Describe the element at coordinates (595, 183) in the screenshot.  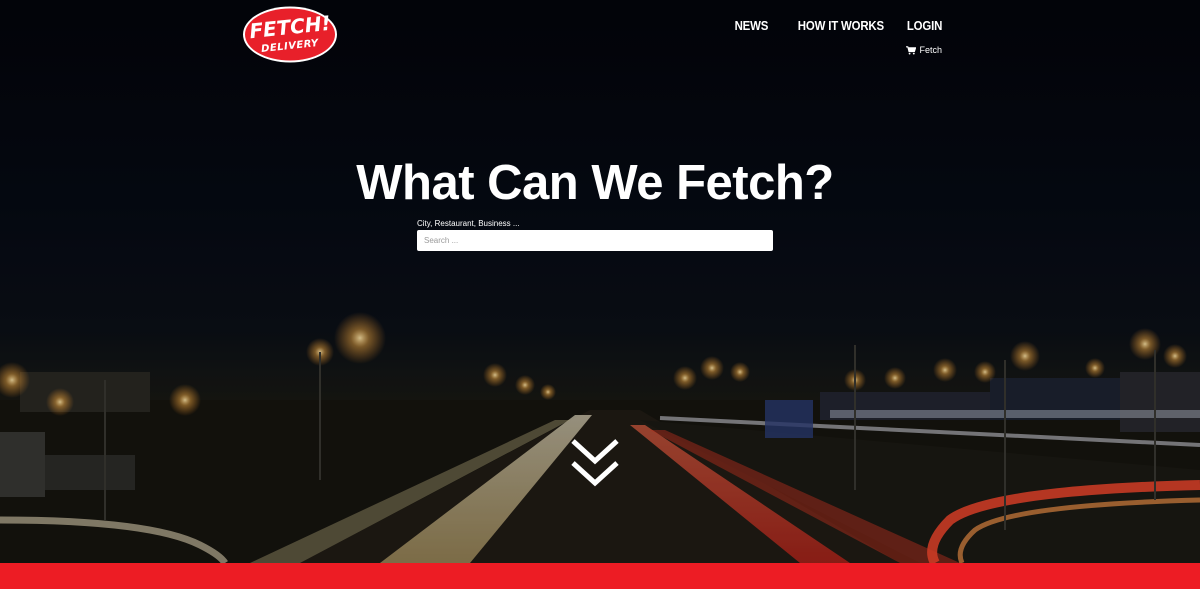
I see `hero-title: What Can We Fetch?` at that location.